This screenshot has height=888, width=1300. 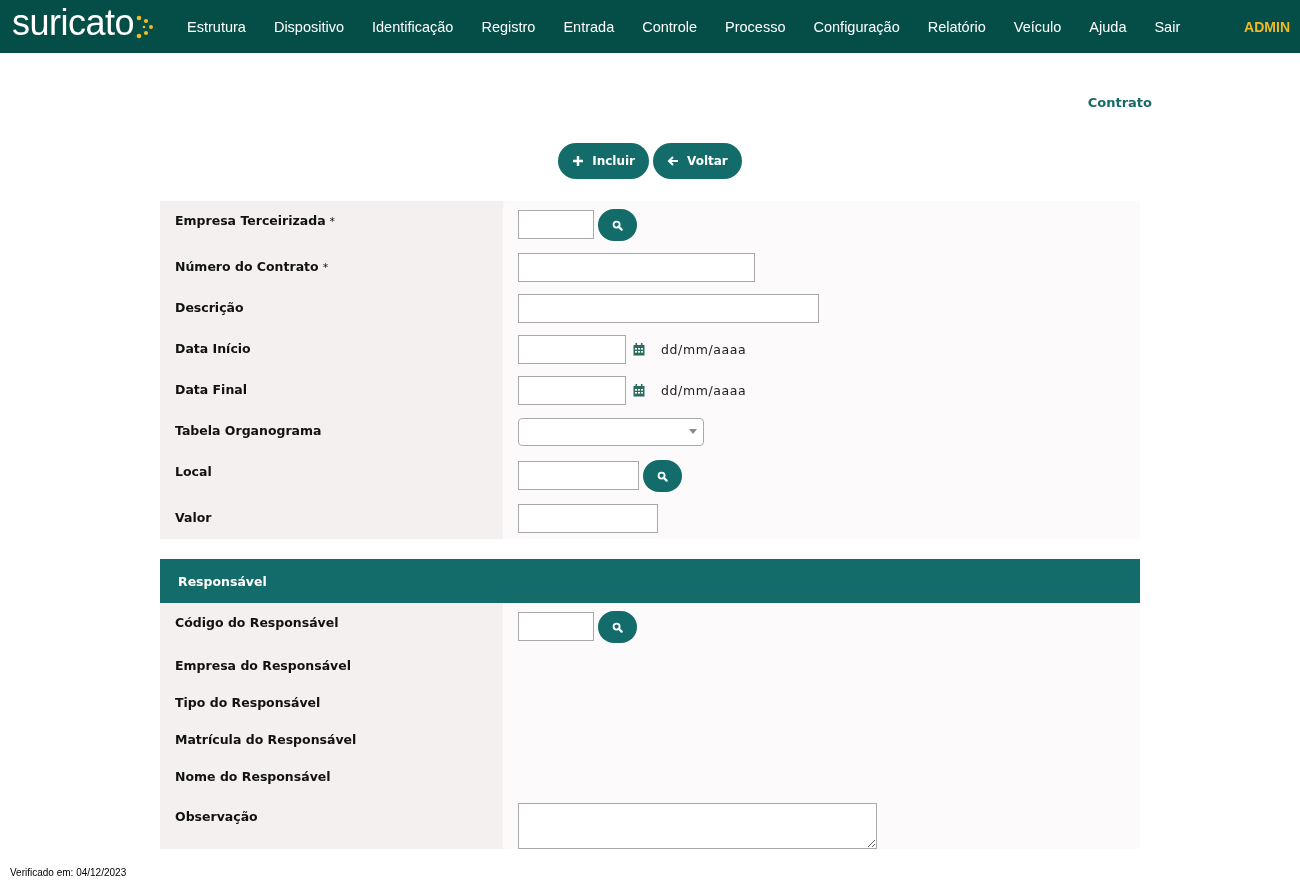 I want to click on back-button: Voltar, so click(x=697, y=161).